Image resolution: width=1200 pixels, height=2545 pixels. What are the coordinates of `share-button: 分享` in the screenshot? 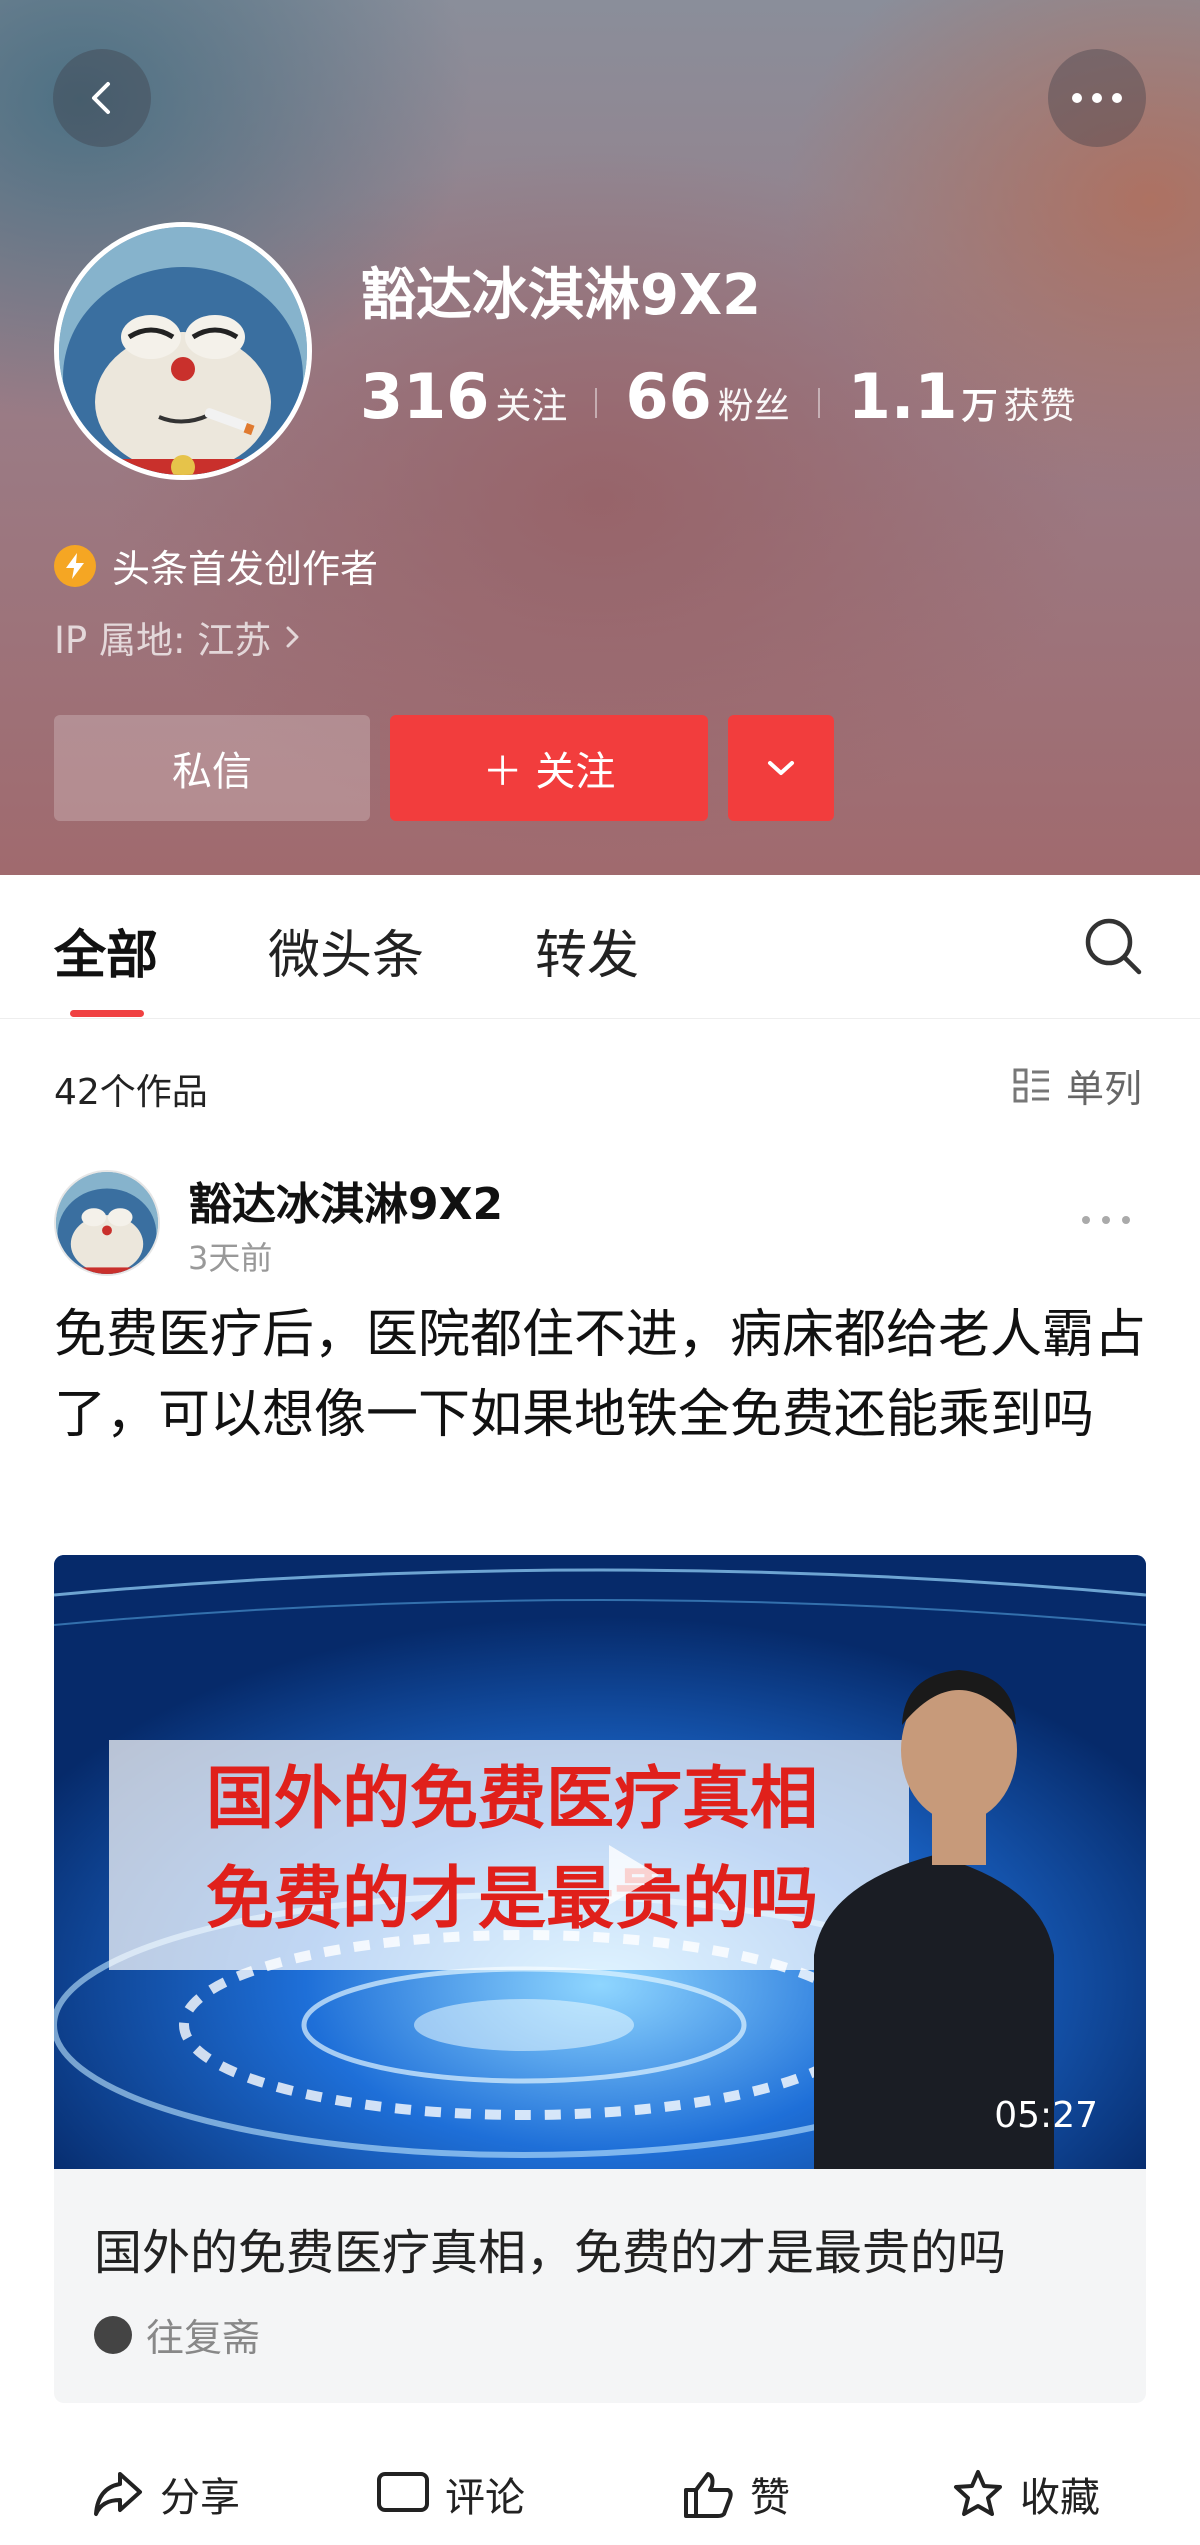 It's located at (165, 2494).